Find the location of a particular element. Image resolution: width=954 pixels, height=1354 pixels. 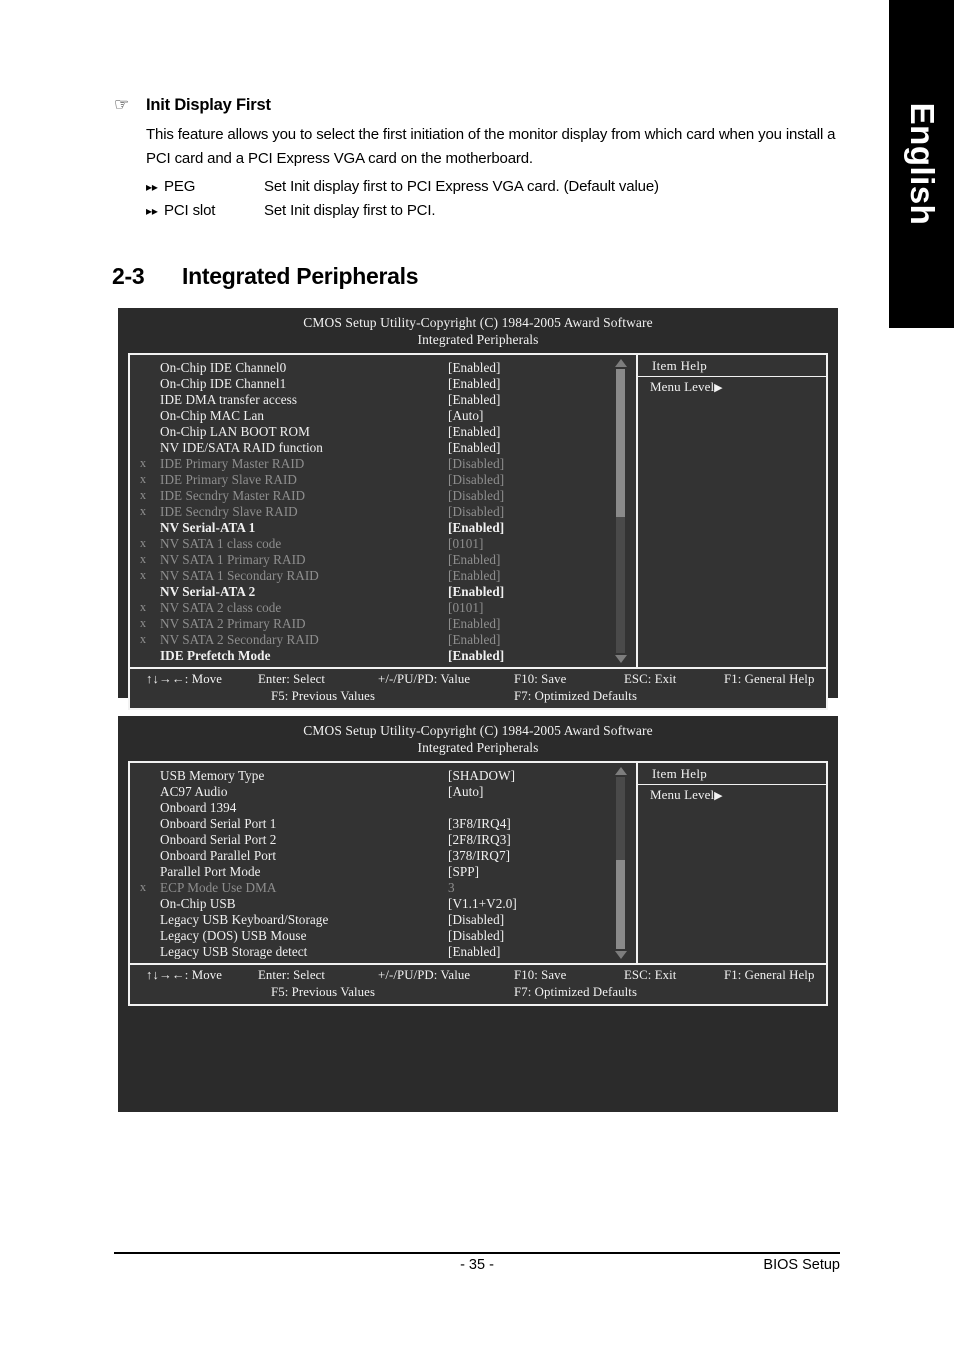

row-value: [SPP] is located at coordinates (542, 872).